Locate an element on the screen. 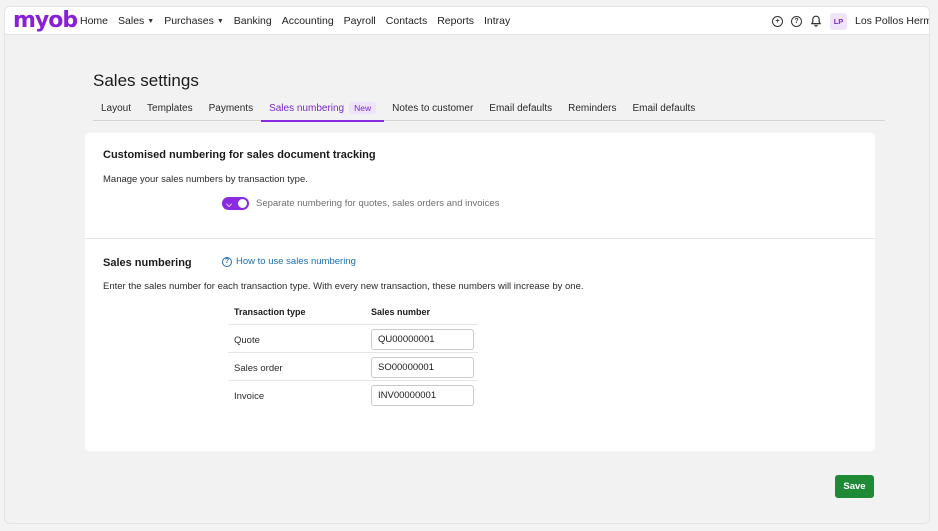 The height and width of the screenshot is (531, 938). nav-home: Home is located at coordinates (94, 21).